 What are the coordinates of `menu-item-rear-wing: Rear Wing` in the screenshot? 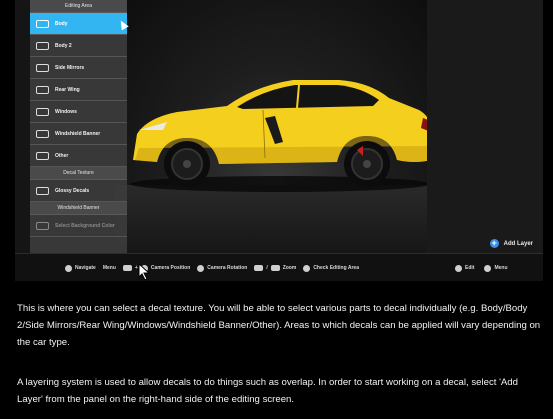 It's located at (78, 90).